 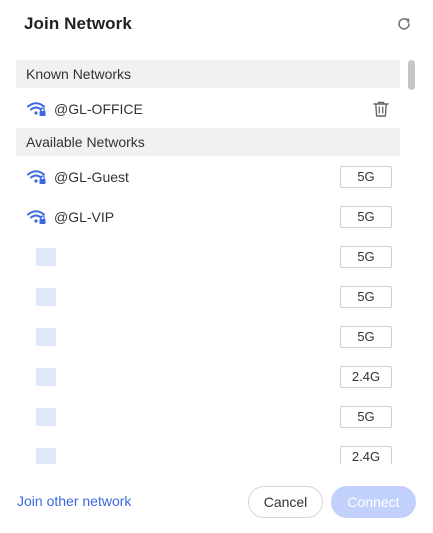 What do you see at coordinates (208, 74) in the screenshot?
I see `known-networks-header: Known Networks` at bounding box center [208, 74].